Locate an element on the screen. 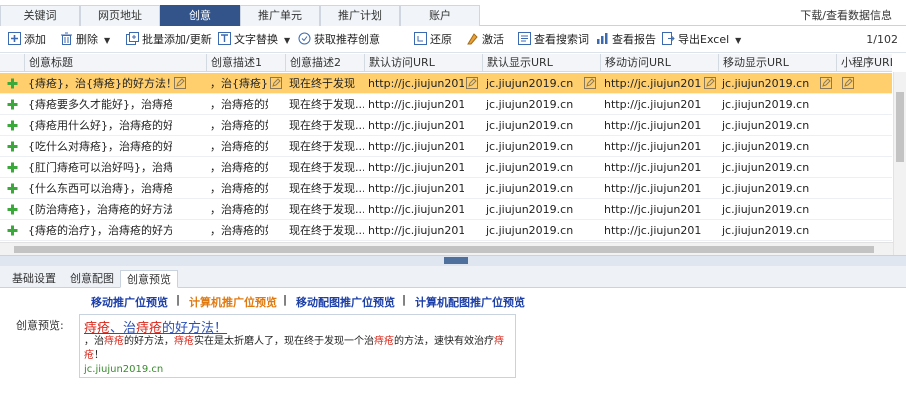 The width and height of the screenshot is (906, 413). column-header-desc2: 创意描述2 is located at coordinates (324, 63).